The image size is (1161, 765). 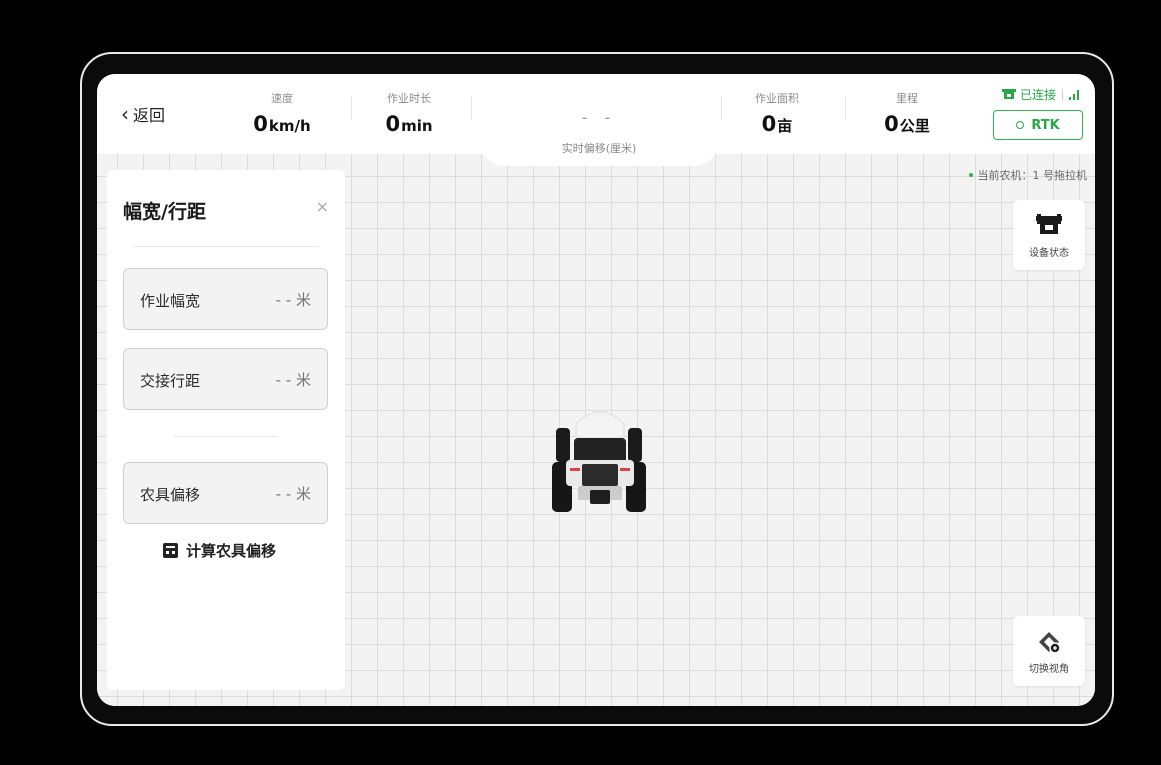 I want to click on work-width-value: - - 米, so click(x=293, y=300).